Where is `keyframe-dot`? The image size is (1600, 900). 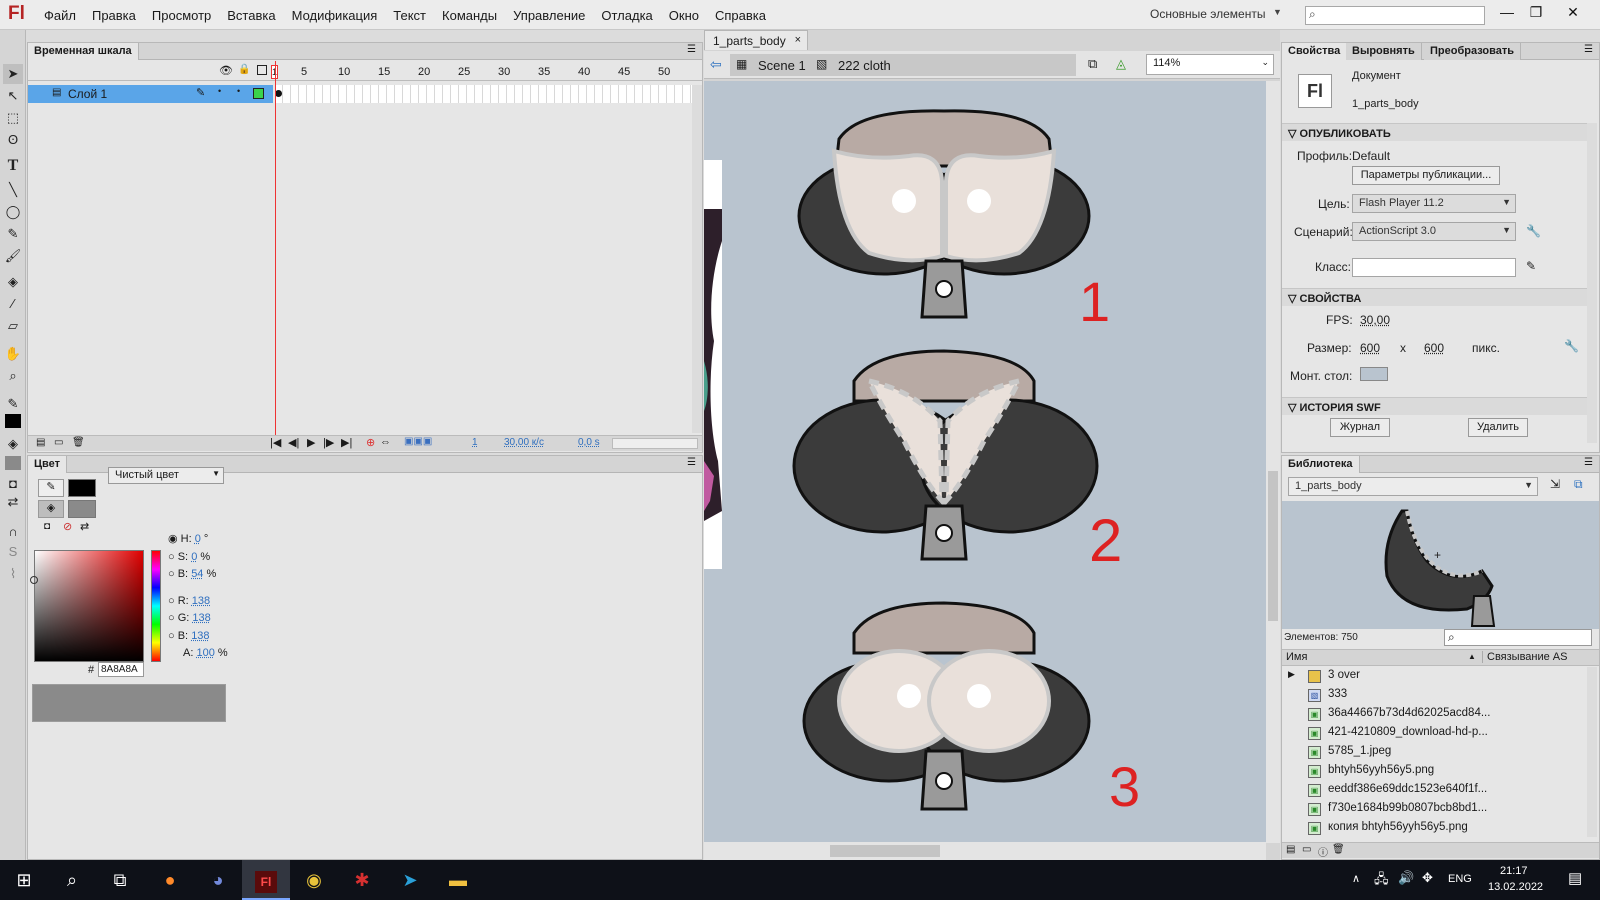 keyframe-dot is located at coordinates (278, 93).